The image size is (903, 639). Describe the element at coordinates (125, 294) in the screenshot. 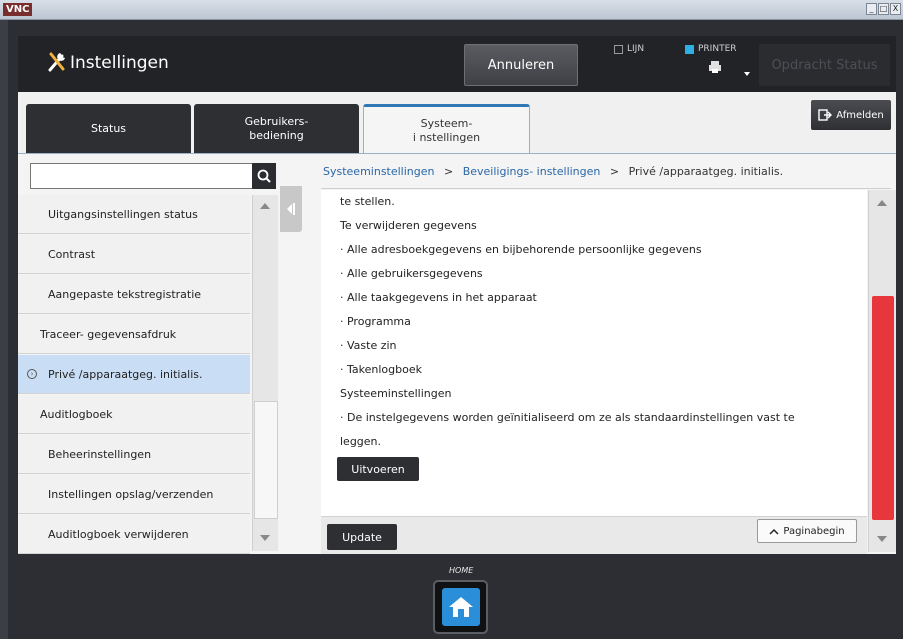

I see `nav-item-label: Aangepaste tekstregistratie` at that location.